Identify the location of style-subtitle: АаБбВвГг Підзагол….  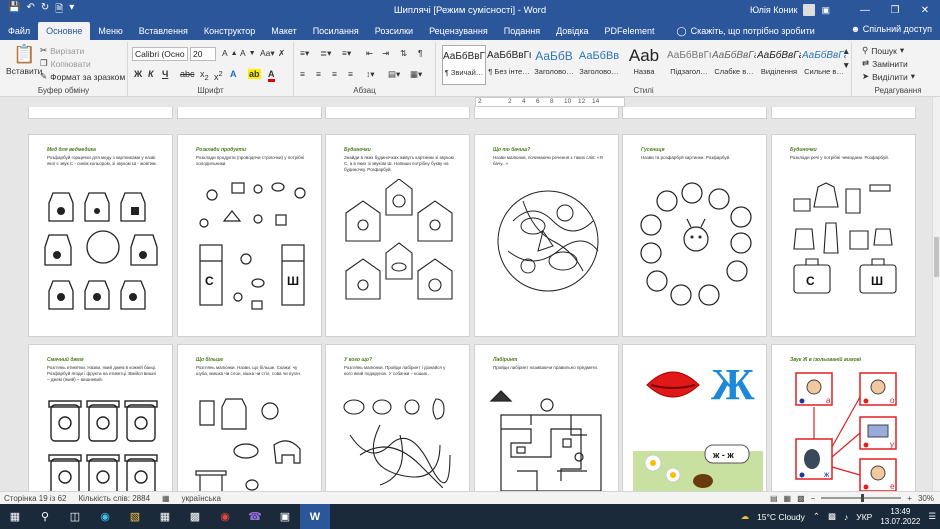
(689, 65).